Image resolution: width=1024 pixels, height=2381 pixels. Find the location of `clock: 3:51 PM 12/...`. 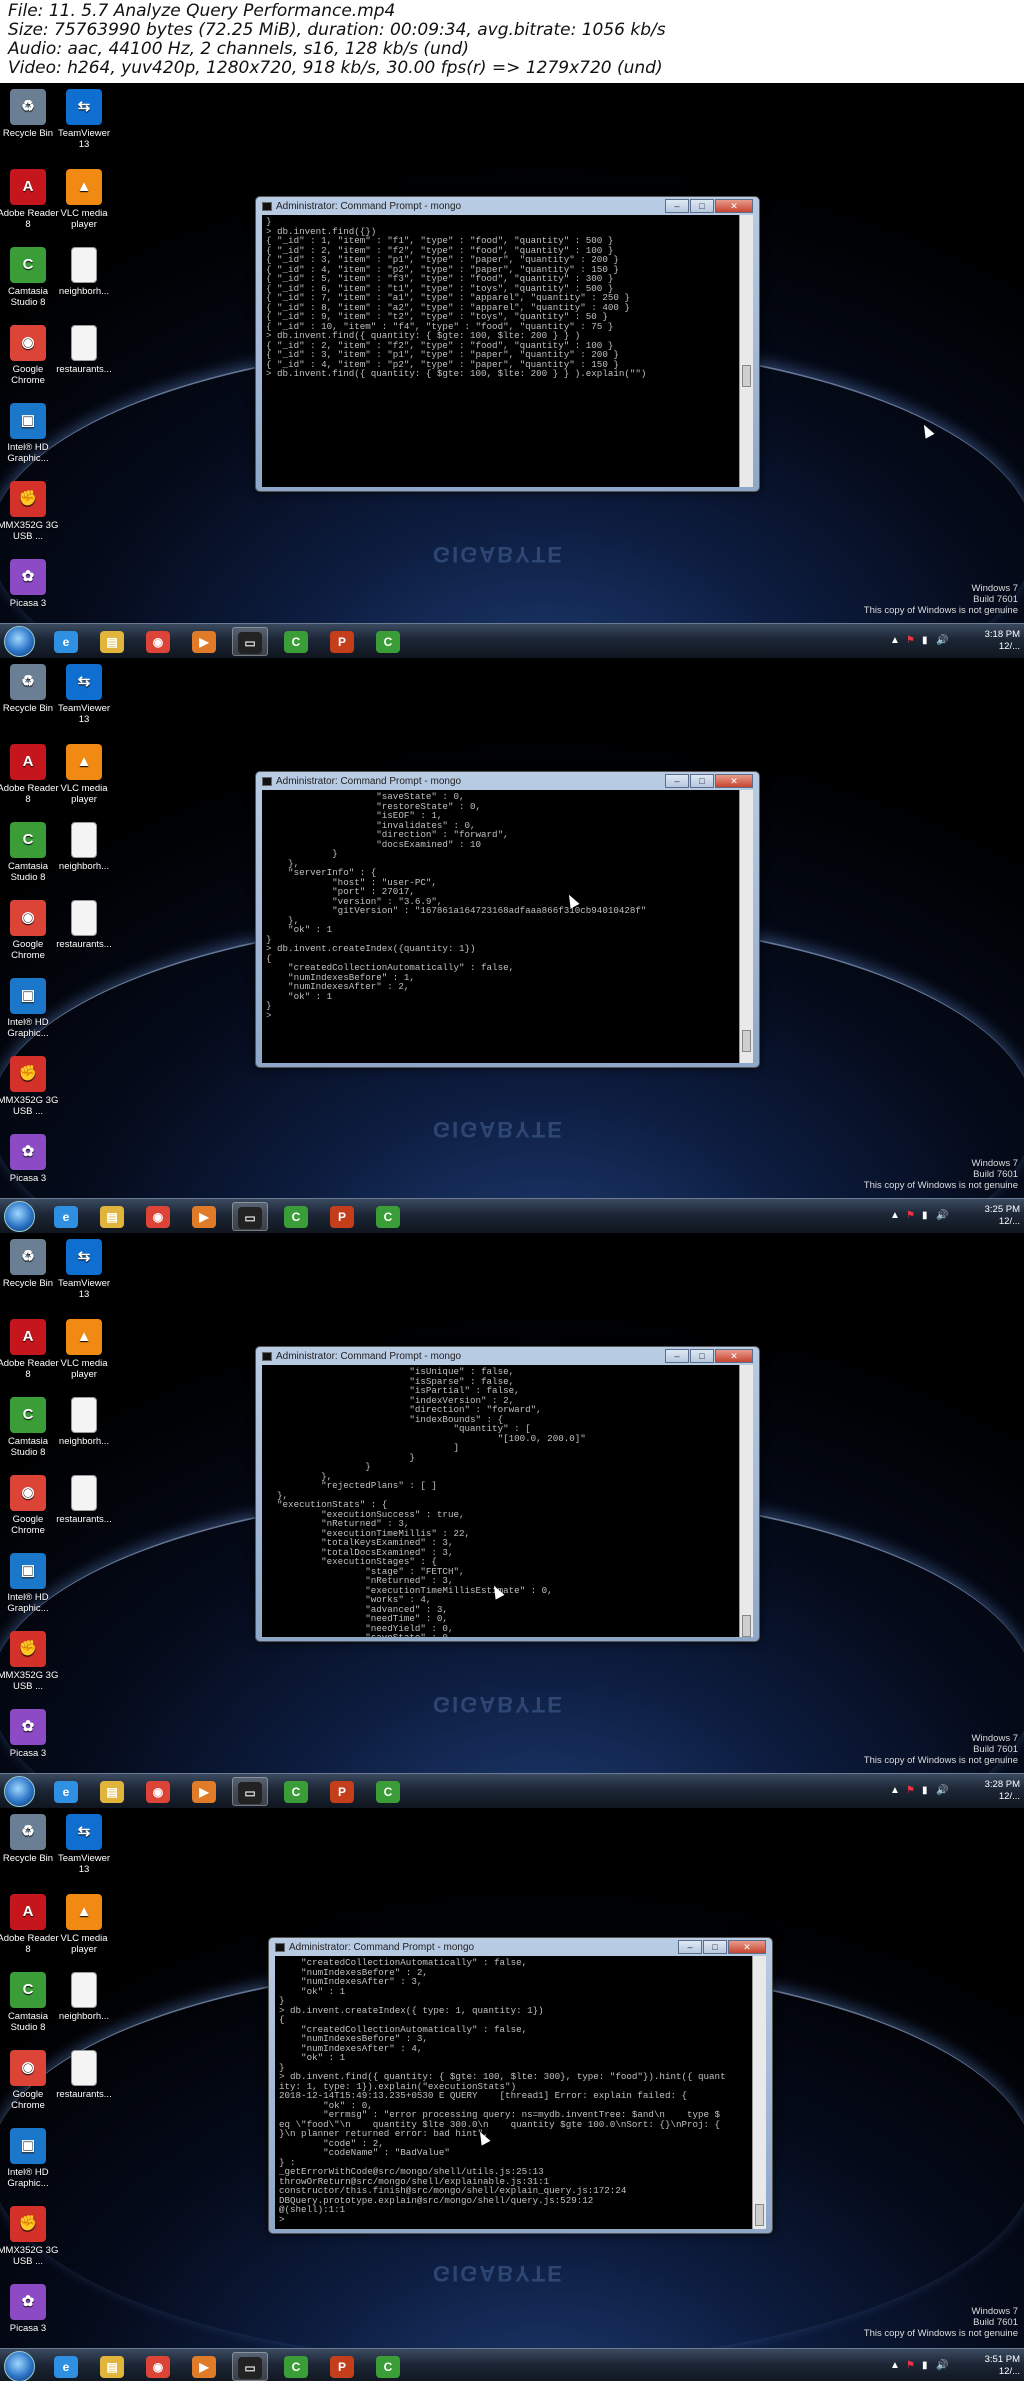

clock: 3:51 PM 12/... is located at coordinates (1002, 2366).